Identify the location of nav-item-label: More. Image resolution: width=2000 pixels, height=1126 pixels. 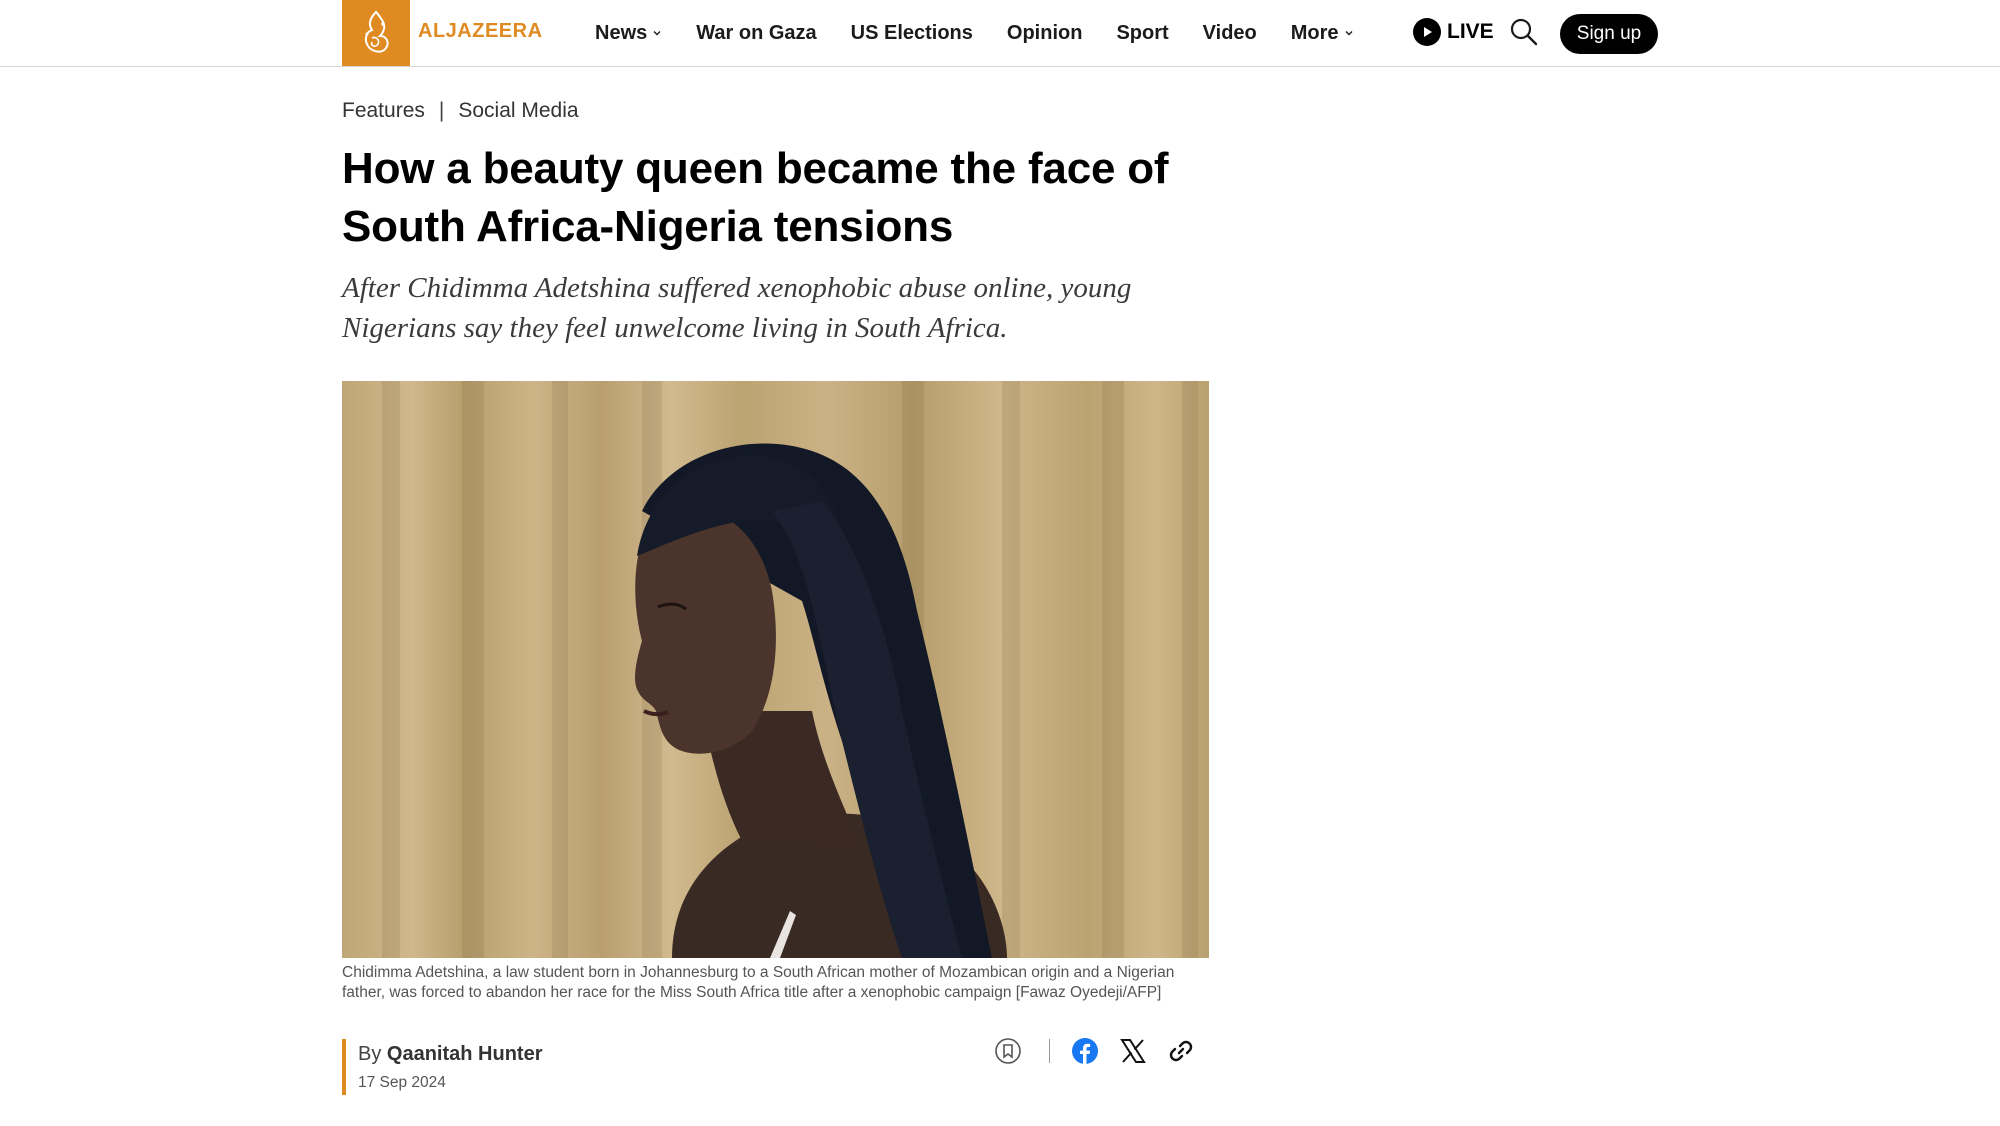
(1314, 32).